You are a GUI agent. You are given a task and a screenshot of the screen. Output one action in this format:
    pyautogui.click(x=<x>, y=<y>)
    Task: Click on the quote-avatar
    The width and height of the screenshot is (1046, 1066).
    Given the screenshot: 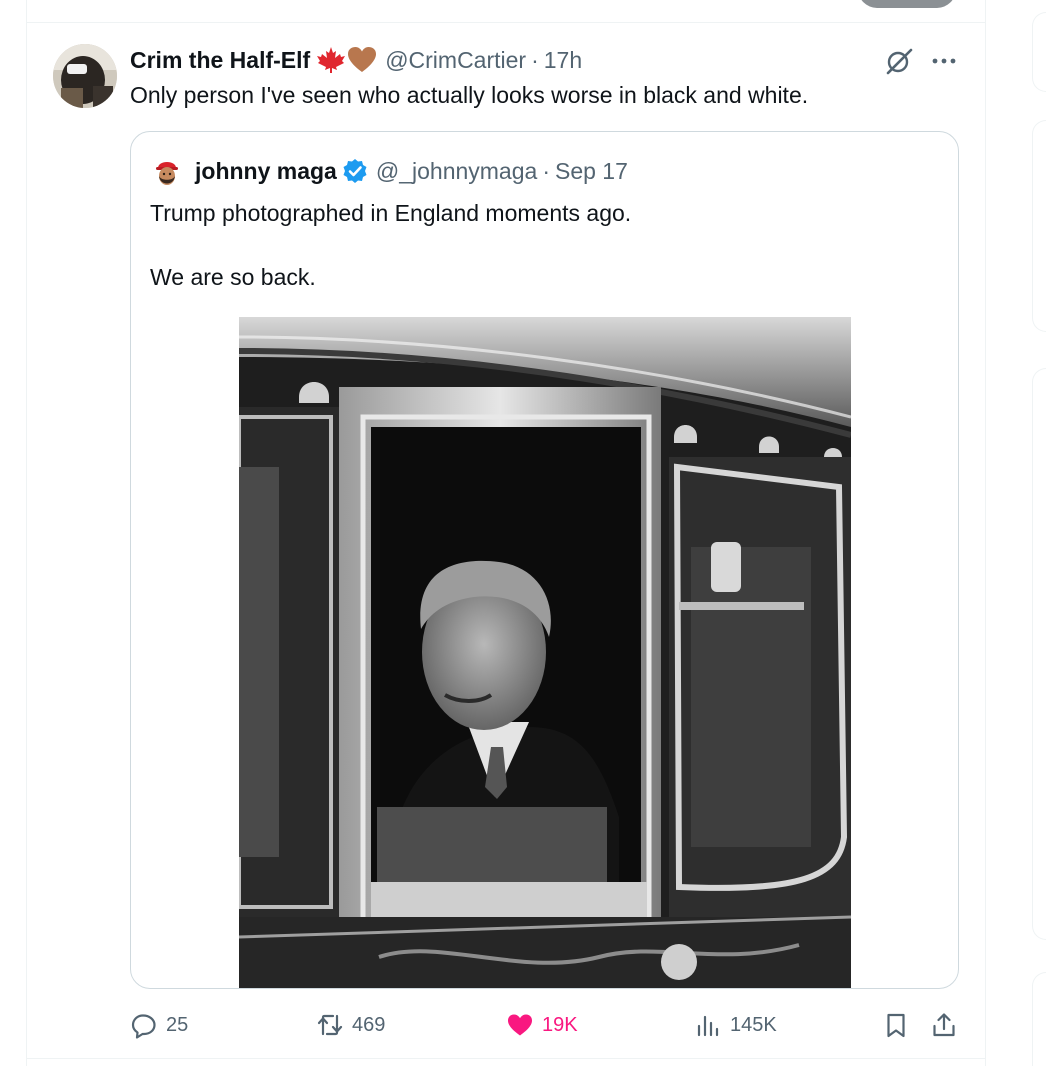 What is the action you would take?
    pyautogui.click(x=167, y=172)
    